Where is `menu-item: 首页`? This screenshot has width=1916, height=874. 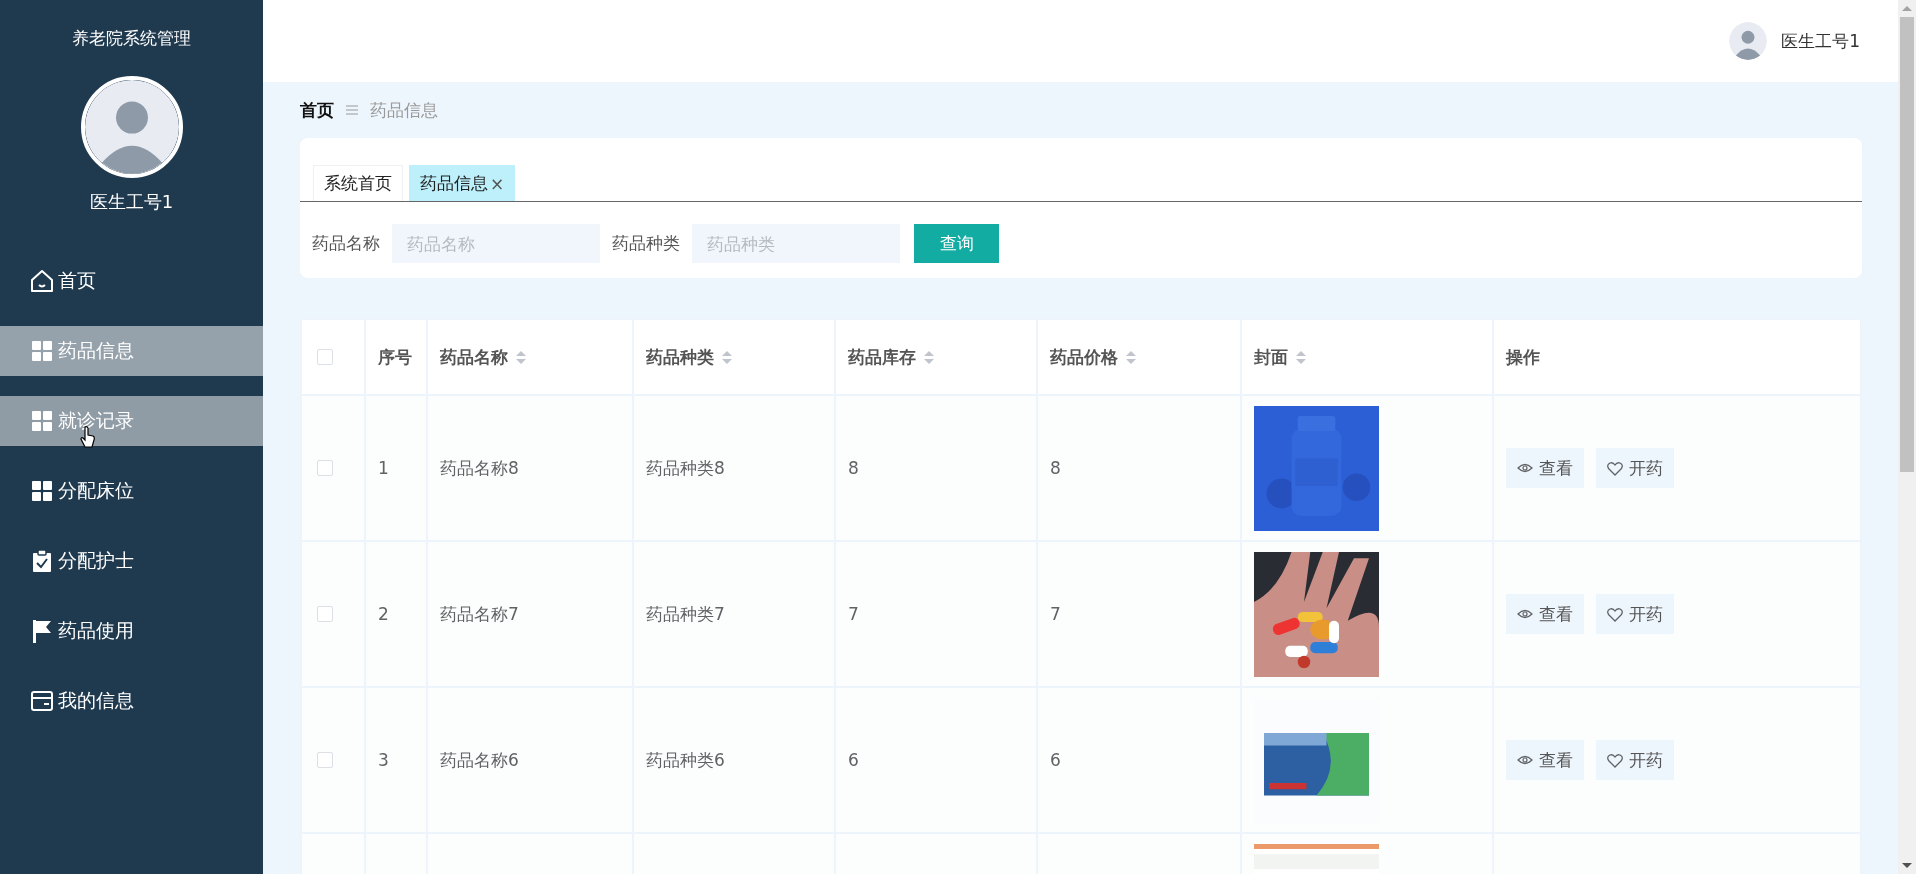 menu-item: 首页 is located at coordinates (131, 281).